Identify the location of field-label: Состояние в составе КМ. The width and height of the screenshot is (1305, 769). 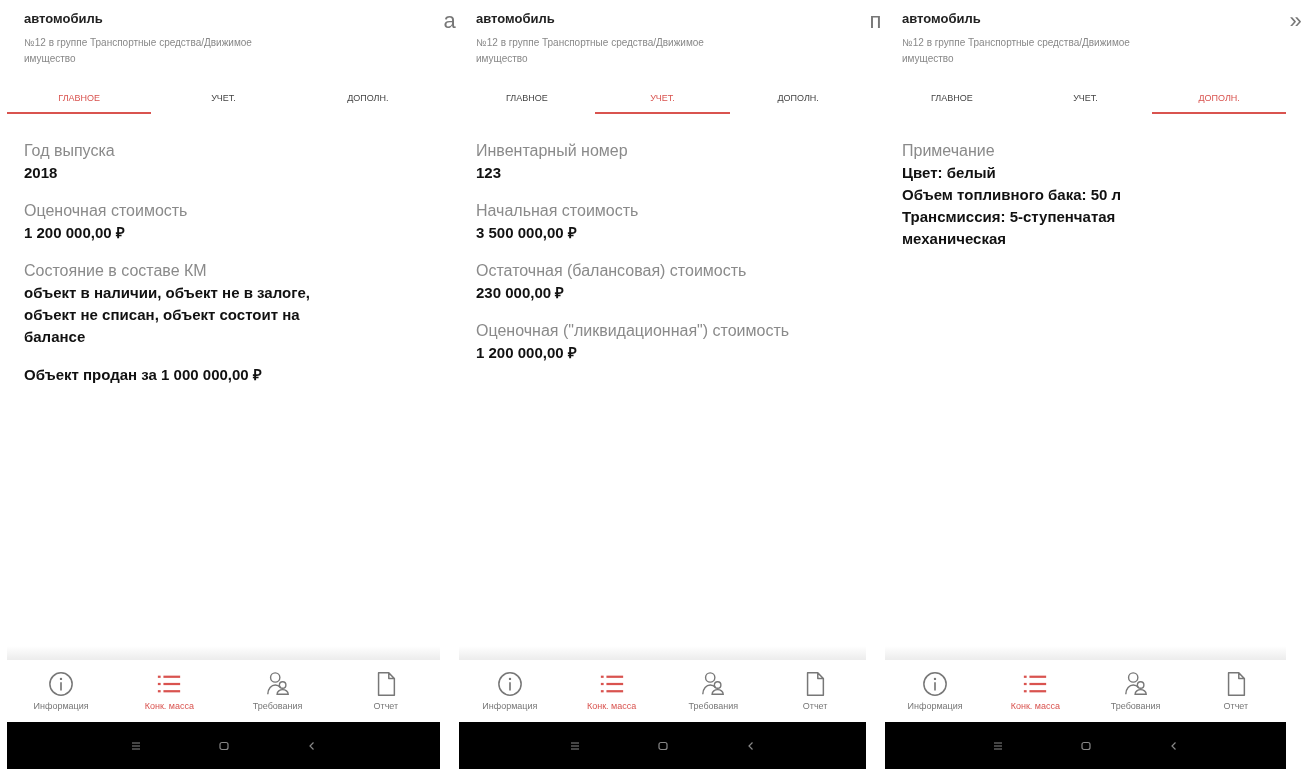
(116, 271).